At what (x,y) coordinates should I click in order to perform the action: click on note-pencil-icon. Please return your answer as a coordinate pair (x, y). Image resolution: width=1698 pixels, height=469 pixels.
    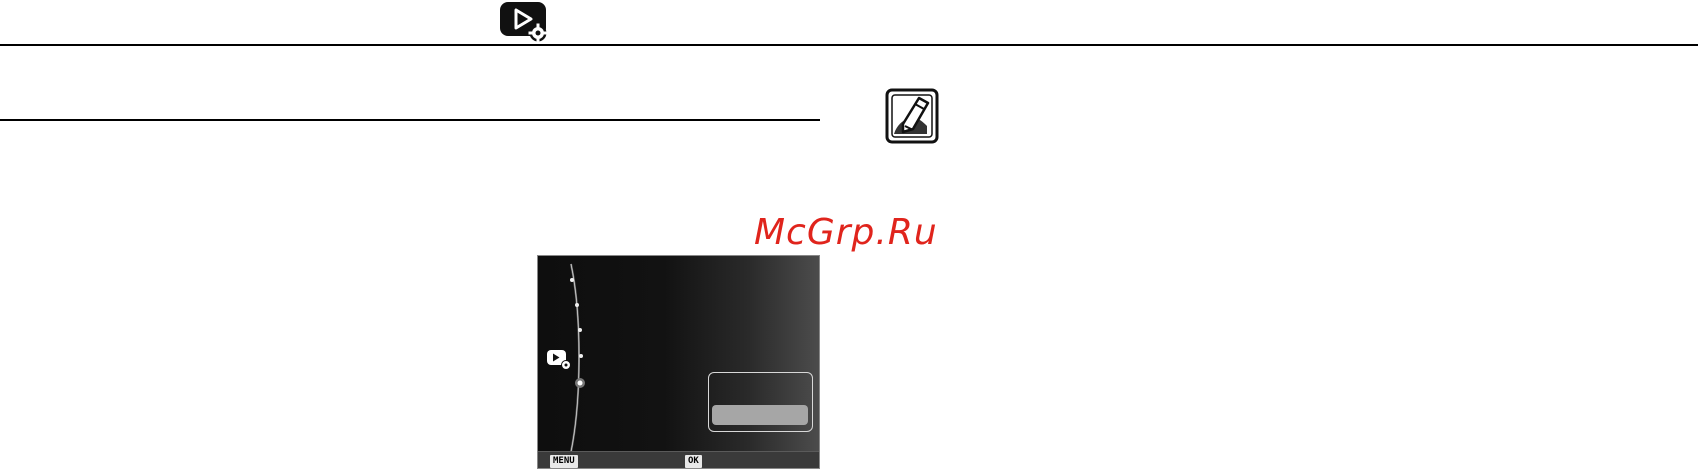
    Looking at the image, I should click on (912, 116).